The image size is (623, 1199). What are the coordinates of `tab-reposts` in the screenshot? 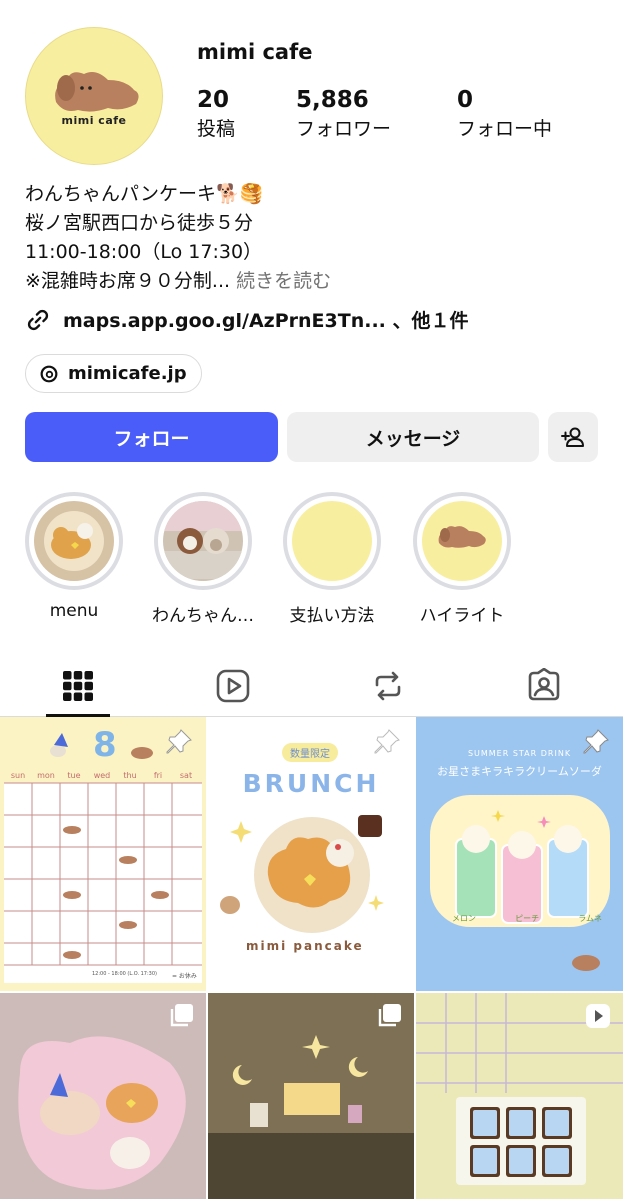 It's located at (387, 685).